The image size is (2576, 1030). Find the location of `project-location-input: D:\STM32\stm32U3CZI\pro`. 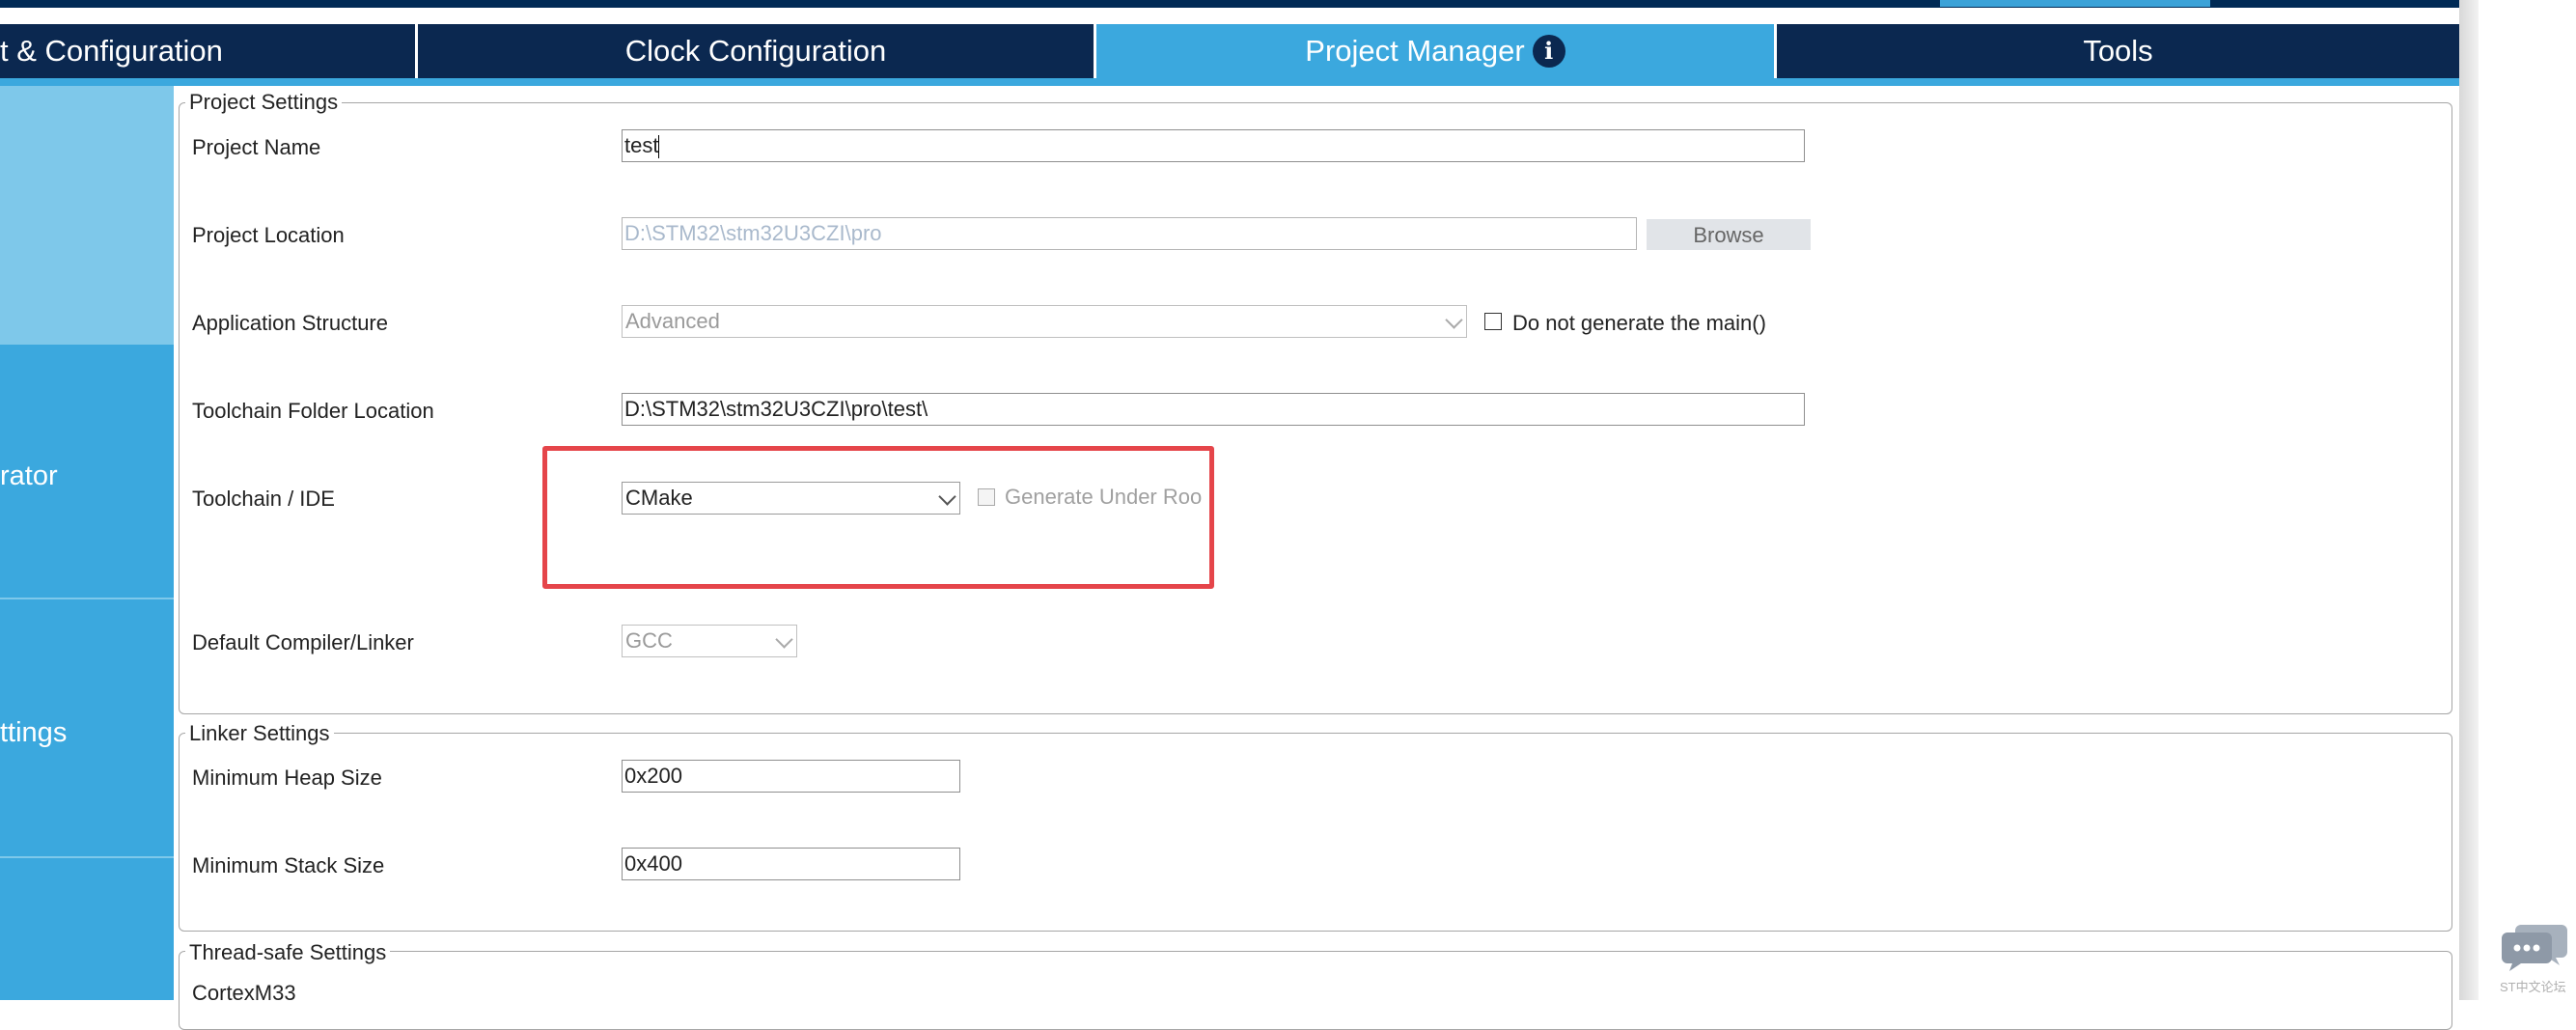

project-location-input: D:\STM32\stm32U3CZI\pro is located at coordinates (1129, 234).